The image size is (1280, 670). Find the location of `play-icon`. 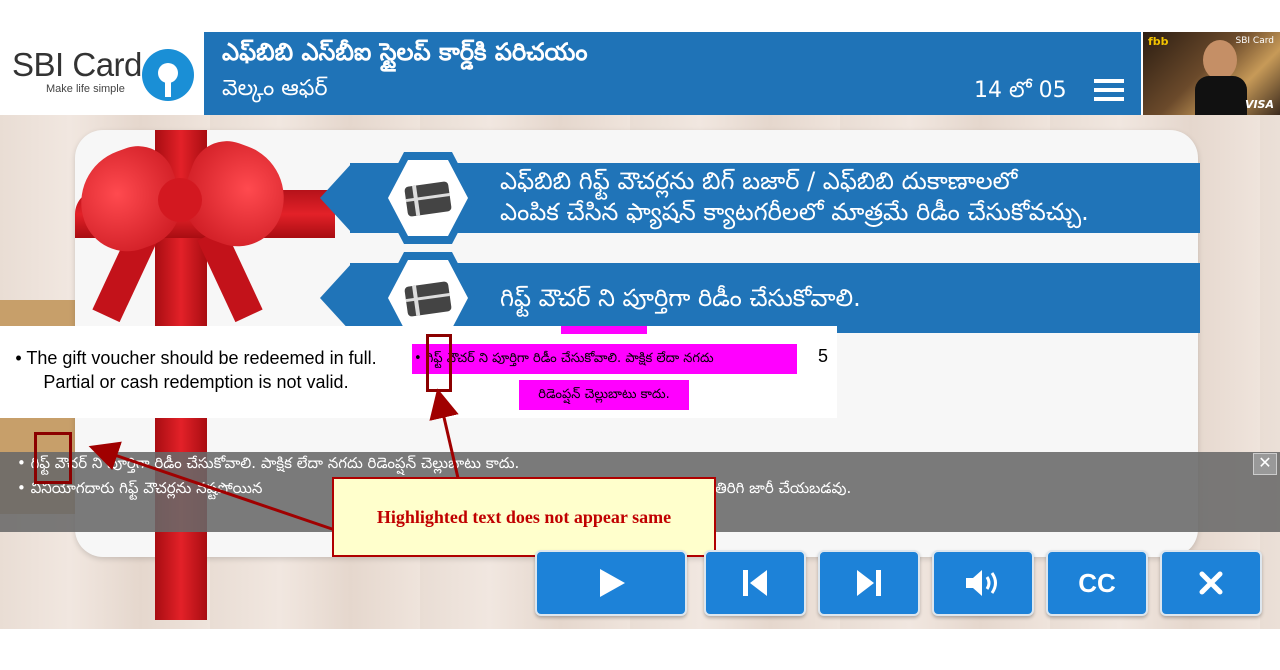

play-icon is located at coordinates (612, 583).